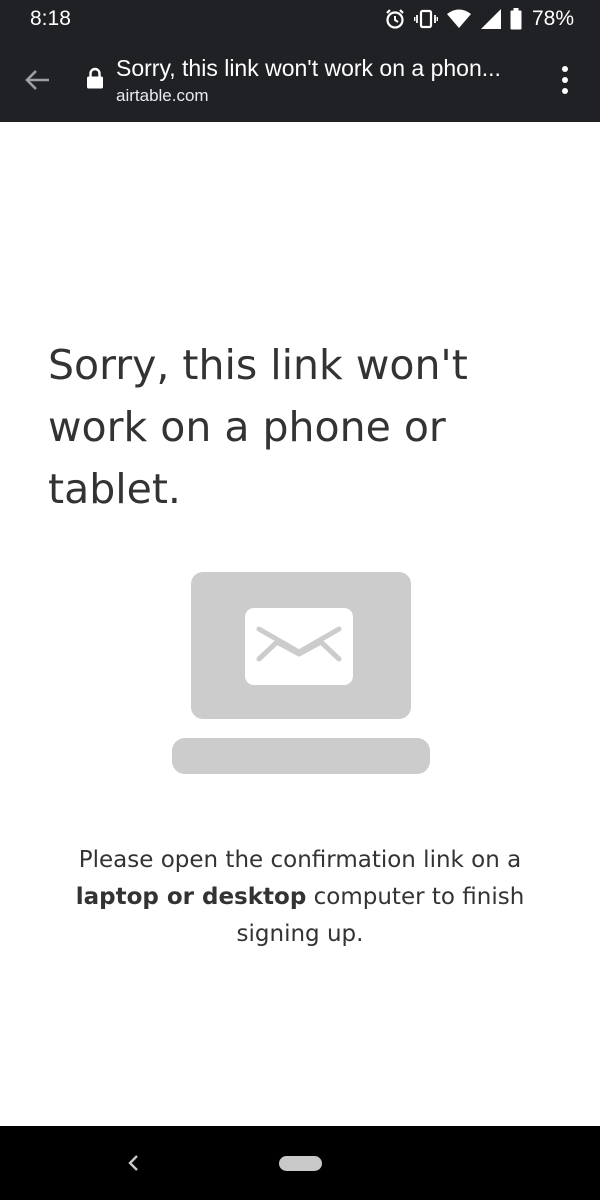  I want to click on battery-icon, so click(516, 19).